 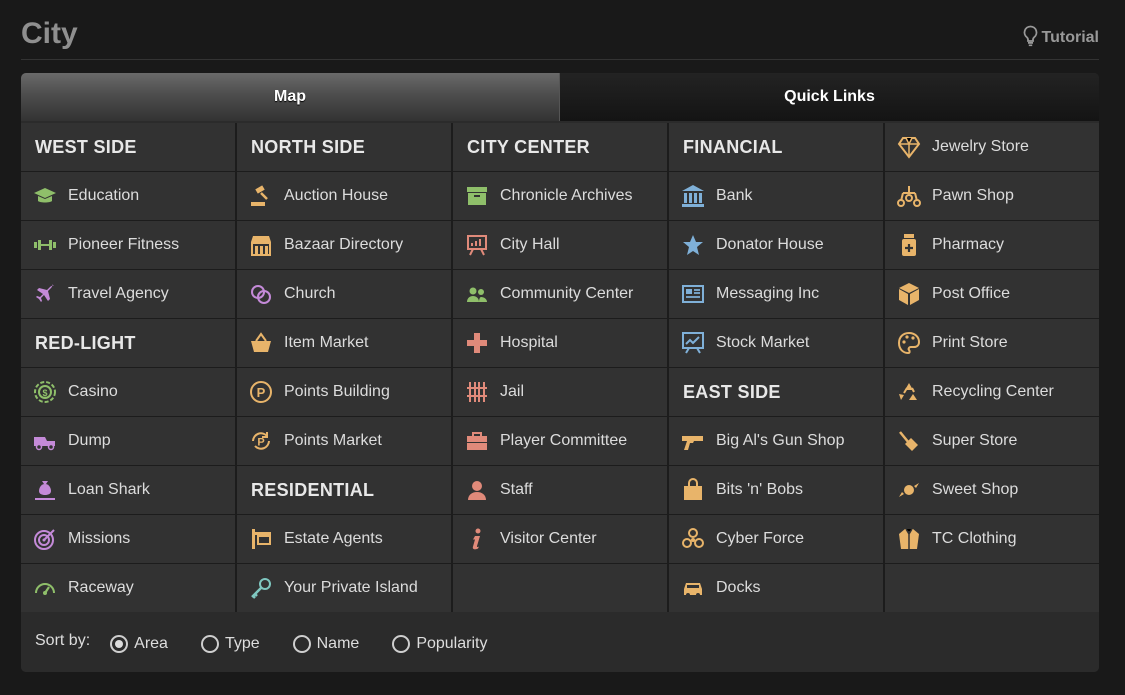 I want to click on city-link-tc-clothing: TC Clothing, so click(x=992, y=539).